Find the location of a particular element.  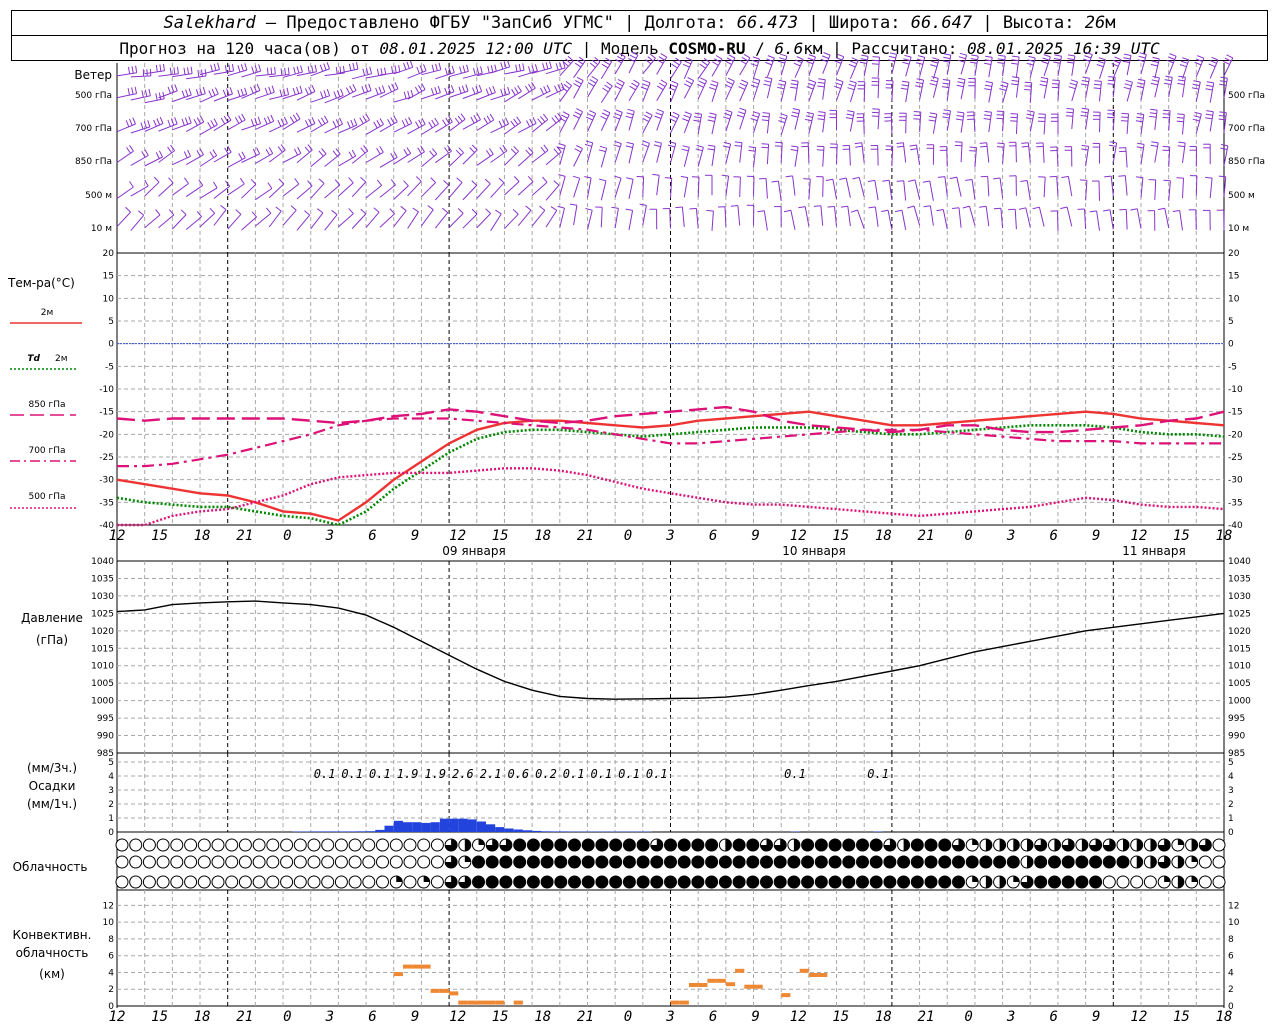

temp-tick-label-right: -25 is located at coordinates (1235, 458).